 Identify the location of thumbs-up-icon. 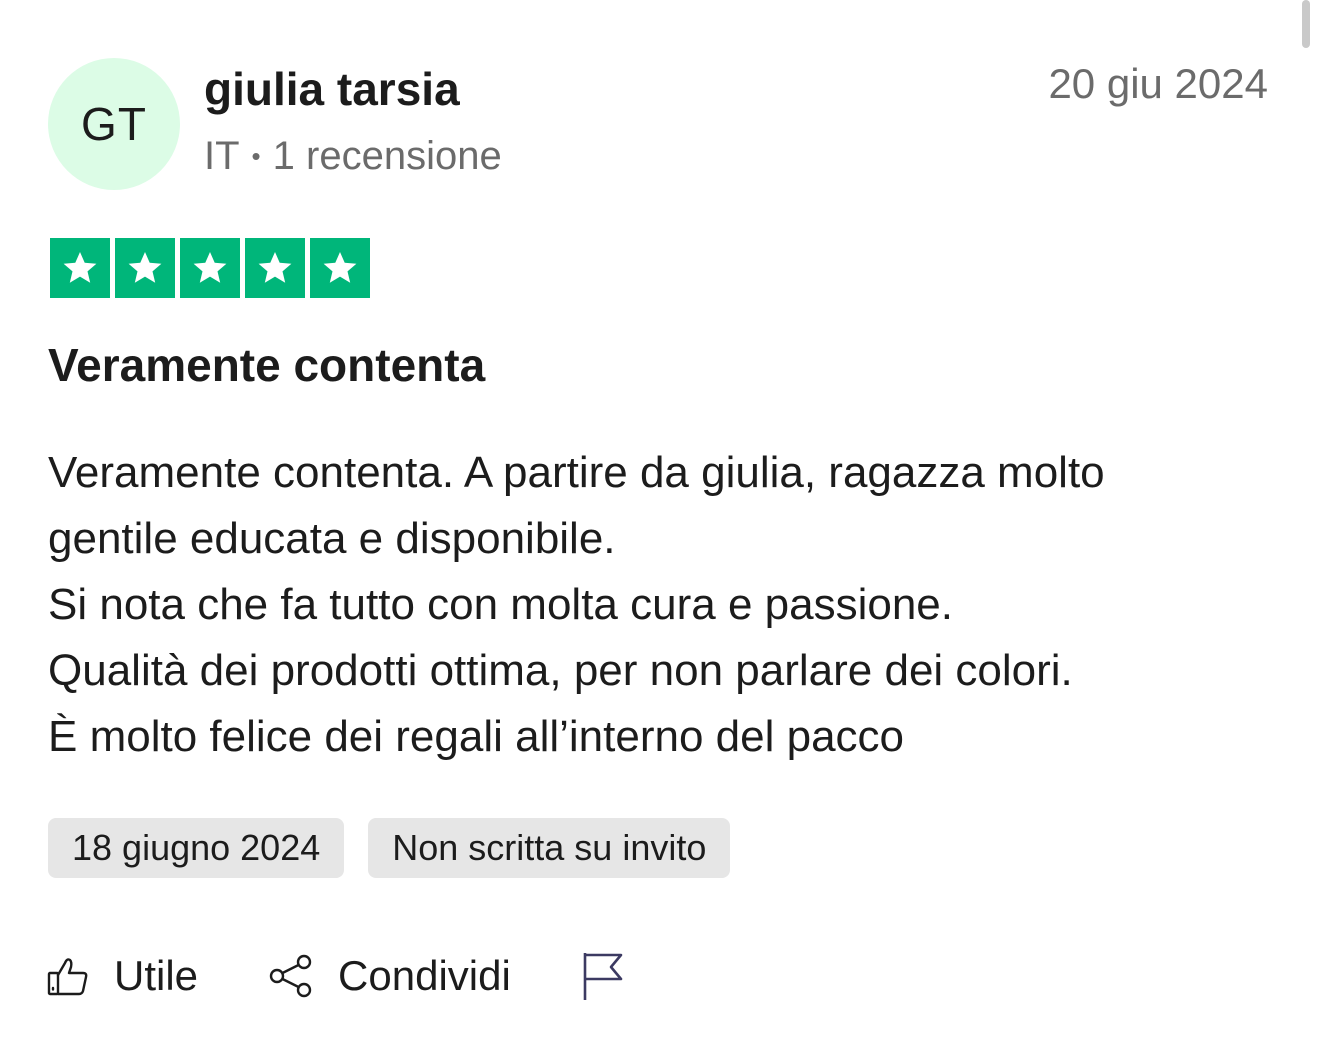
(67, 977).